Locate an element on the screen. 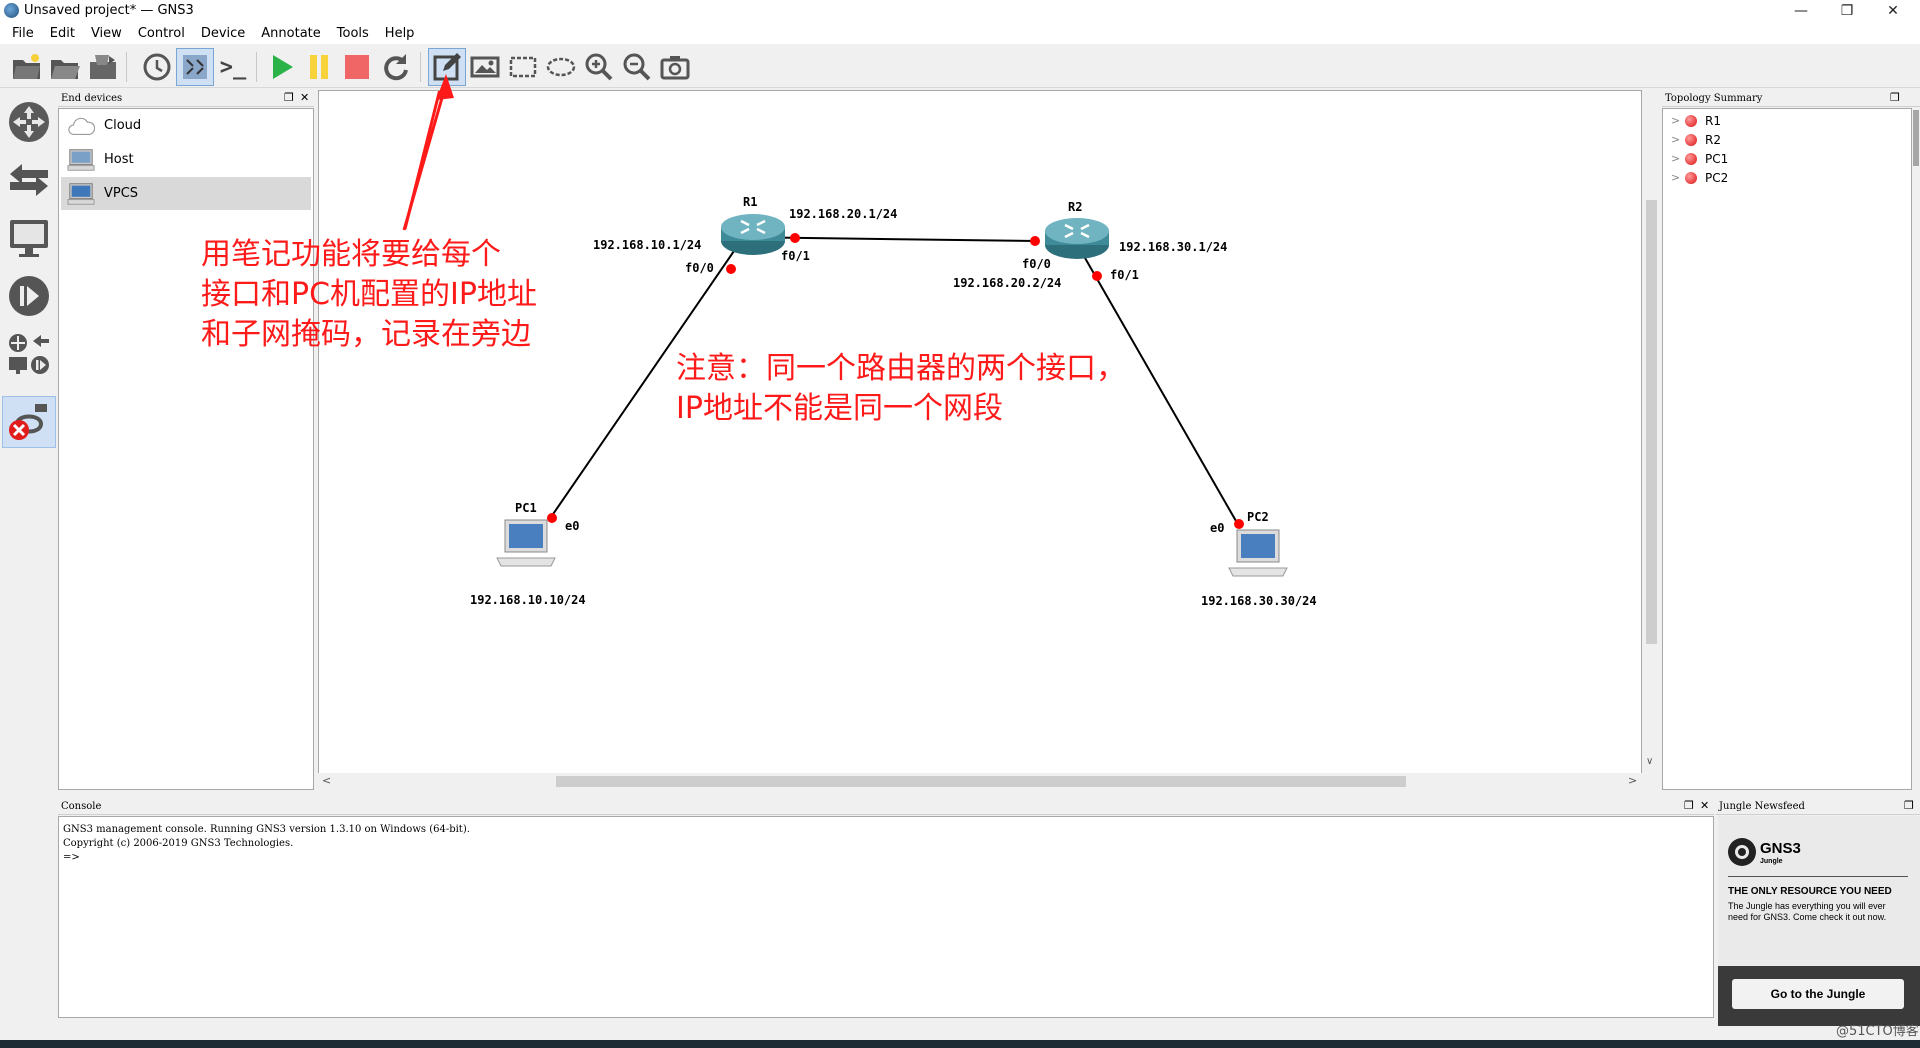 The height and width of the screenshot is (1048, 1920). menu-edit: Edit is located at coordinates (62, 33).